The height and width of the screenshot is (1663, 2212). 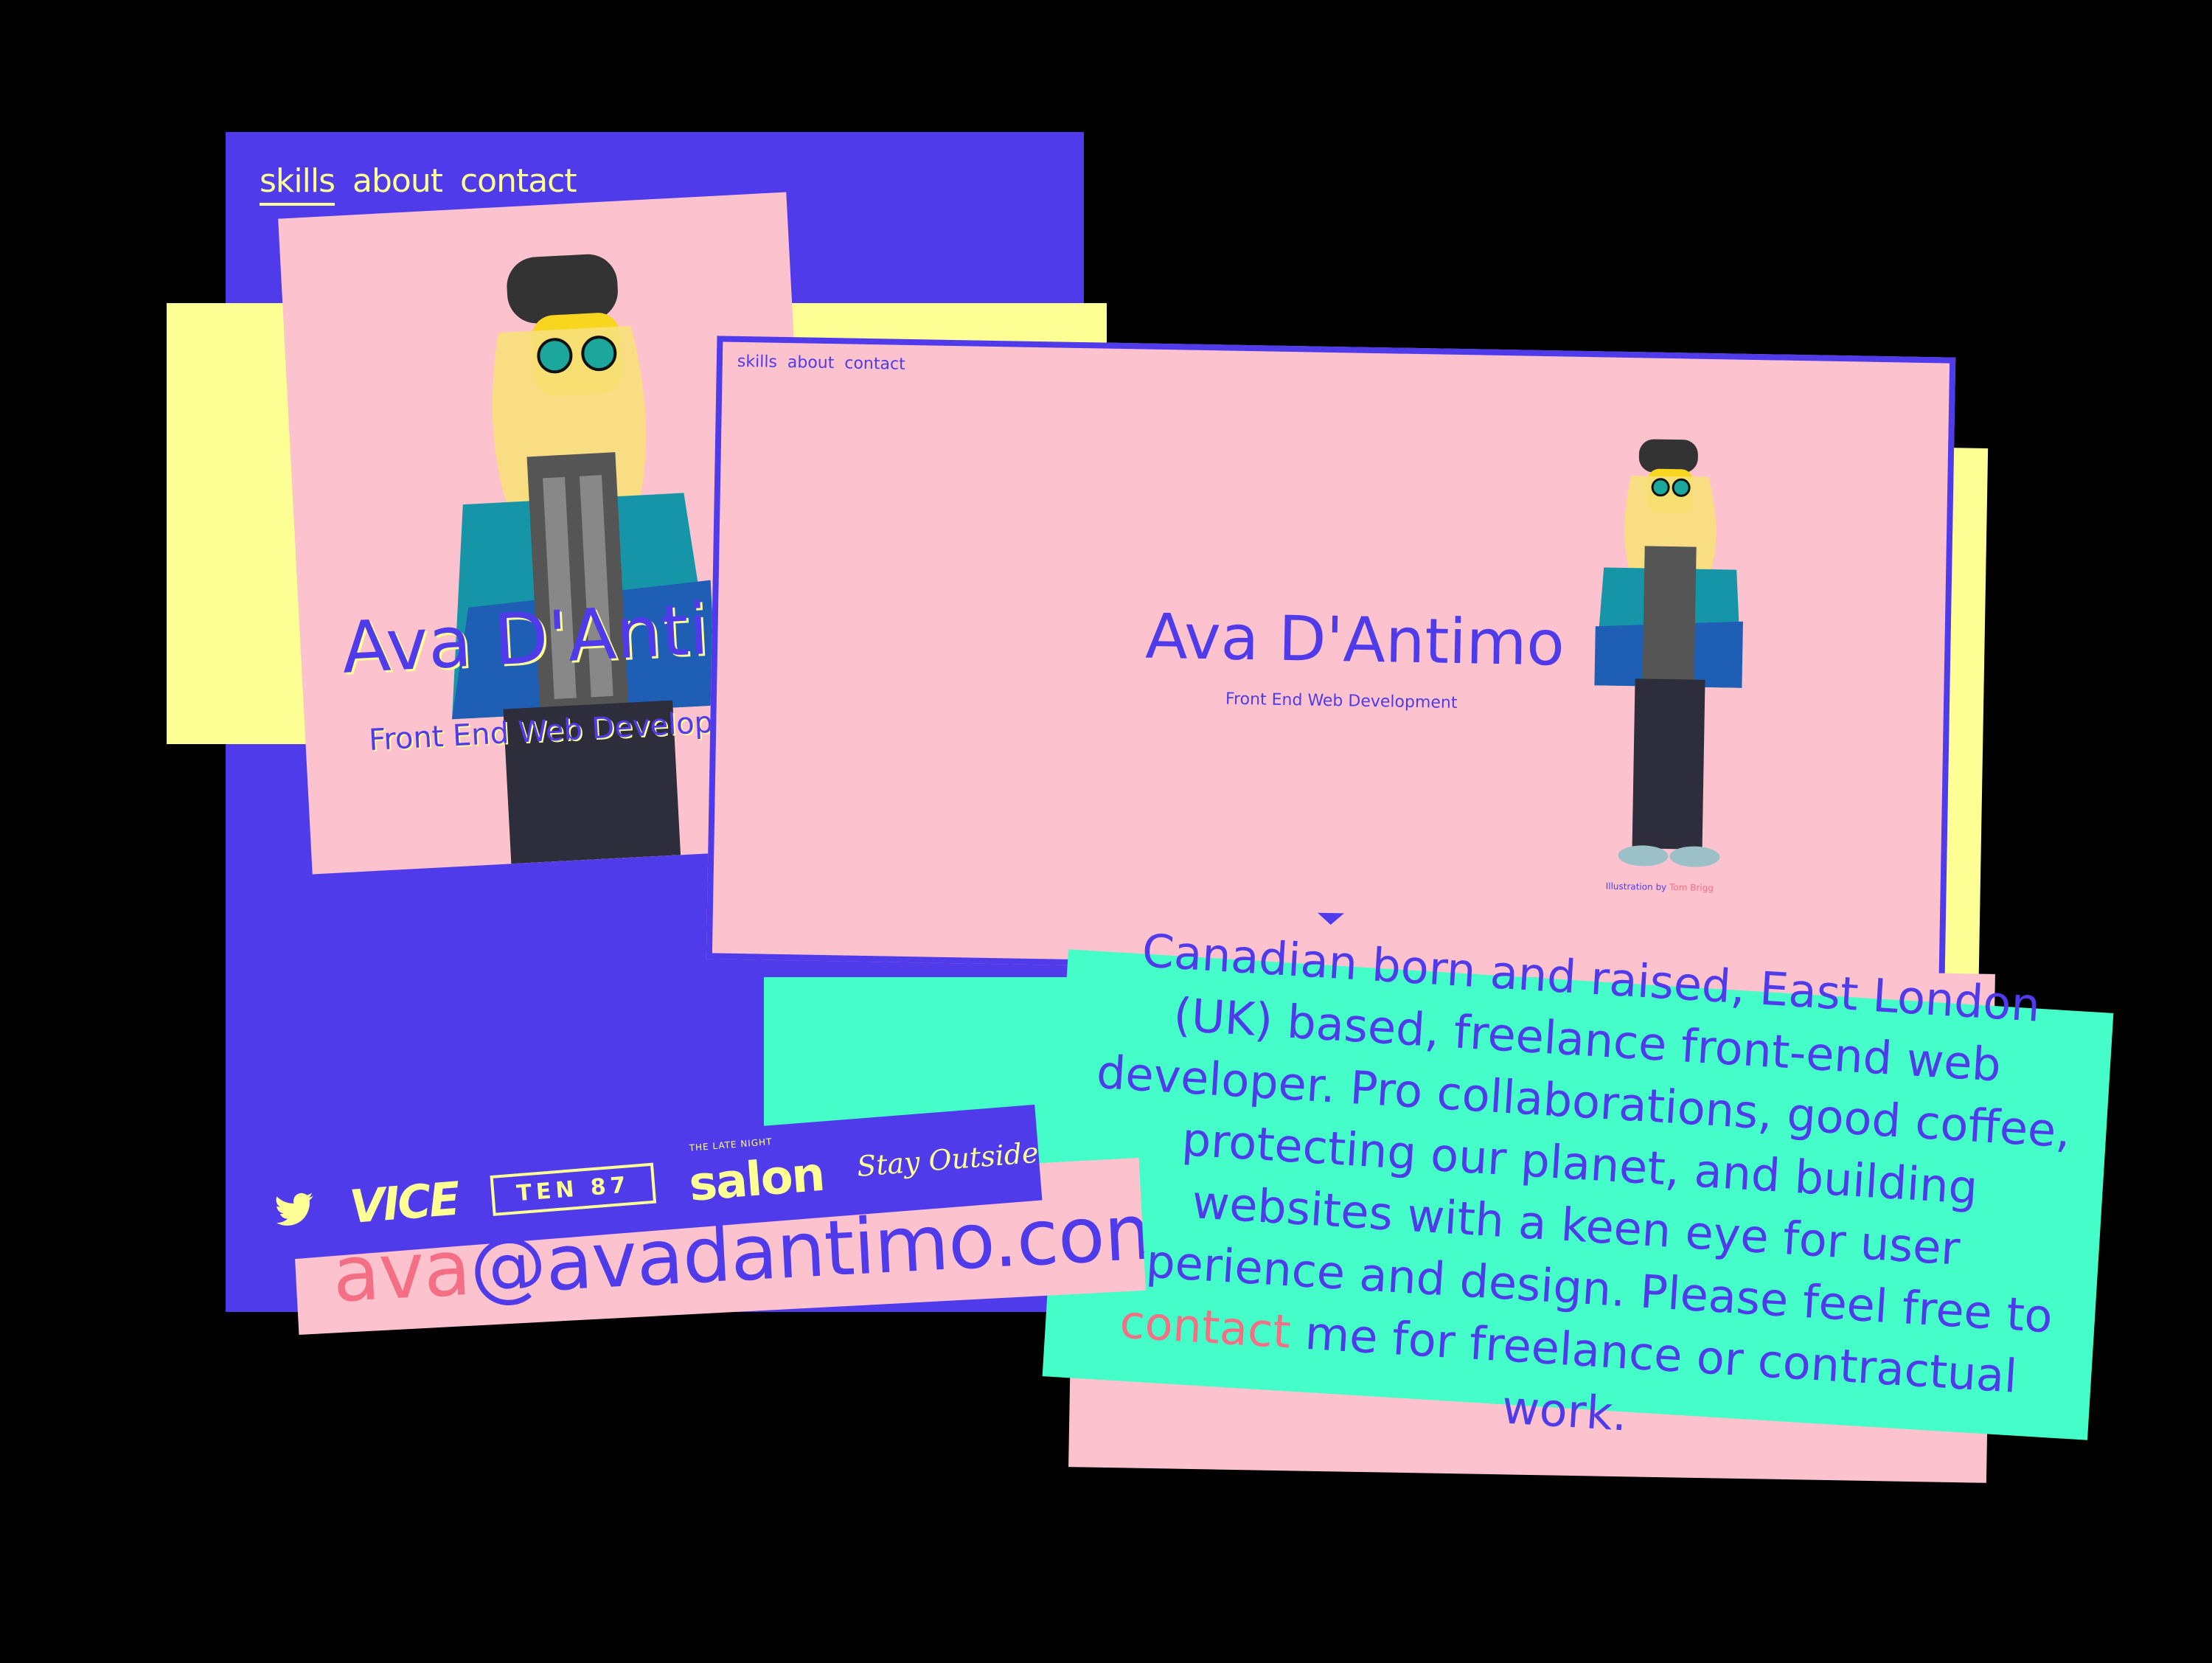 I want to click on late-night-salon-logo: THE LATE NIGHT salon, so click(x=756, y=1174).